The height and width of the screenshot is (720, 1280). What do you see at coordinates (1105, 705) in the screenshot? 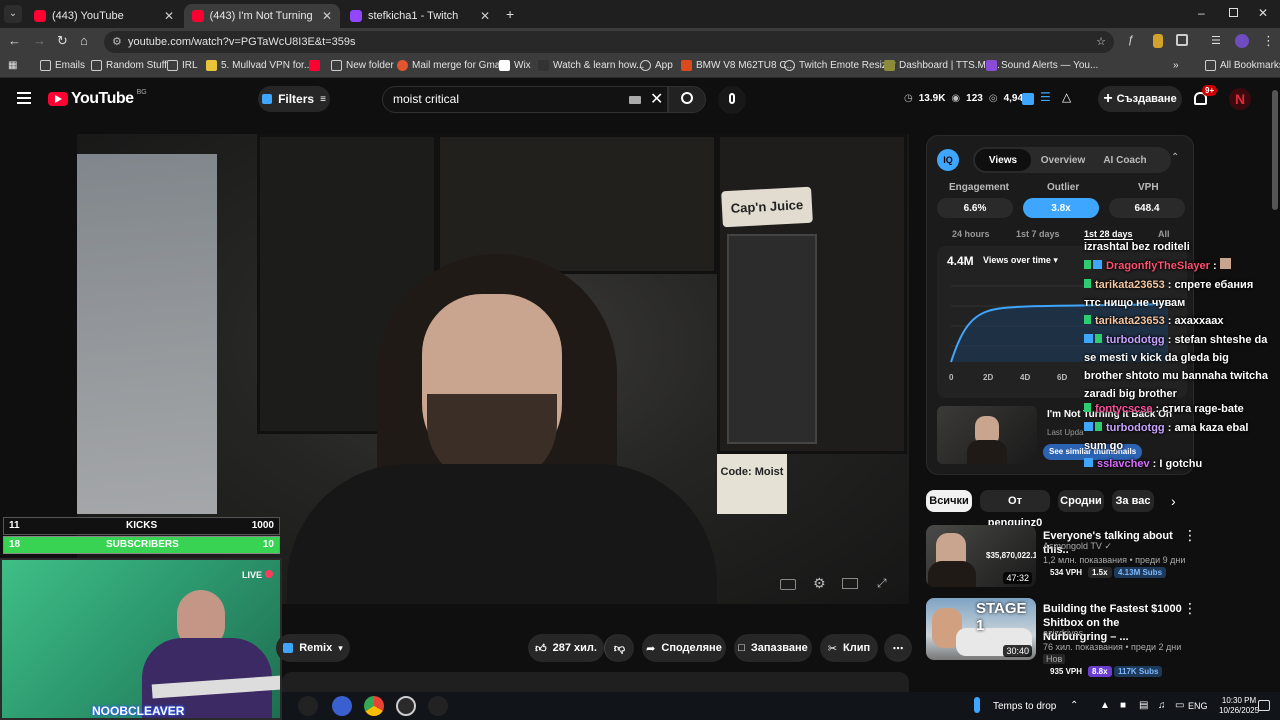
I see `tray-icon: ▲` at bounding box center [1105, 705].